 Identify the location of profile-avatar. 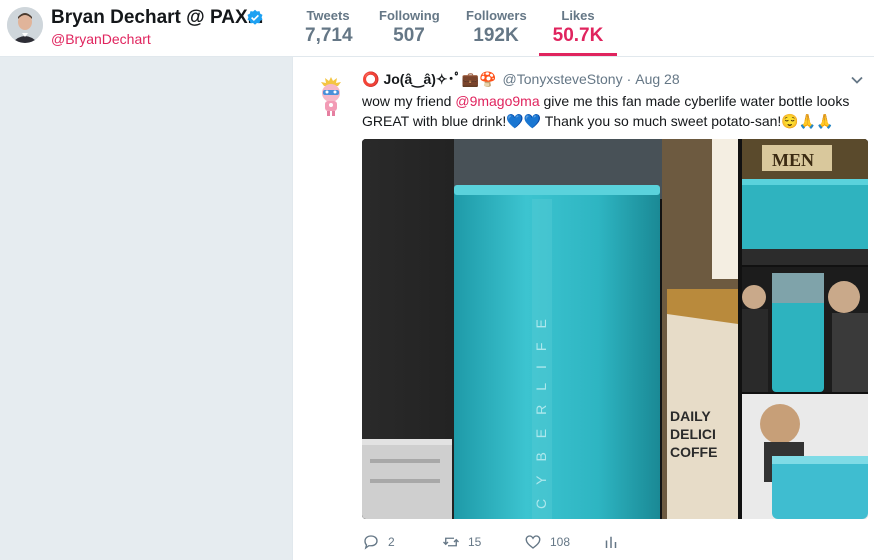
(25, 25).